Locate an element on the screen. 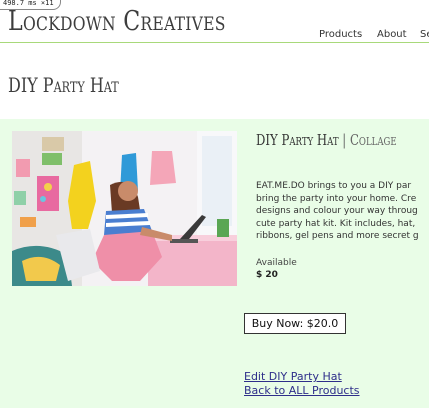 The width and height of the screenshot is (429, 408). product-heading: DIY Party Hat | Collage is located at coordinates (326, 140).